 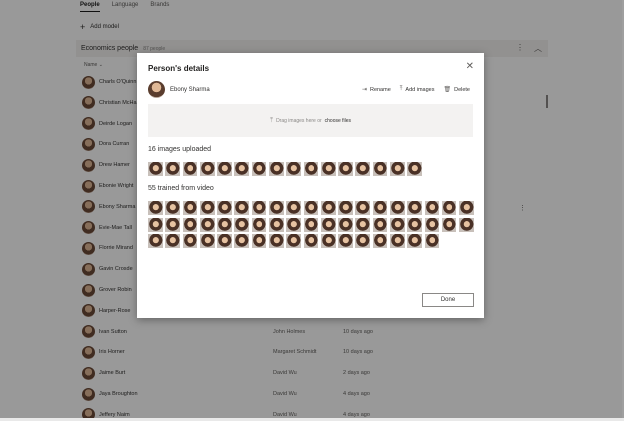 What do you see at coordinates (299, 120) in the screenshot?
I see `dropzone-text: Drag images here or` at bounding box center [299, 120].